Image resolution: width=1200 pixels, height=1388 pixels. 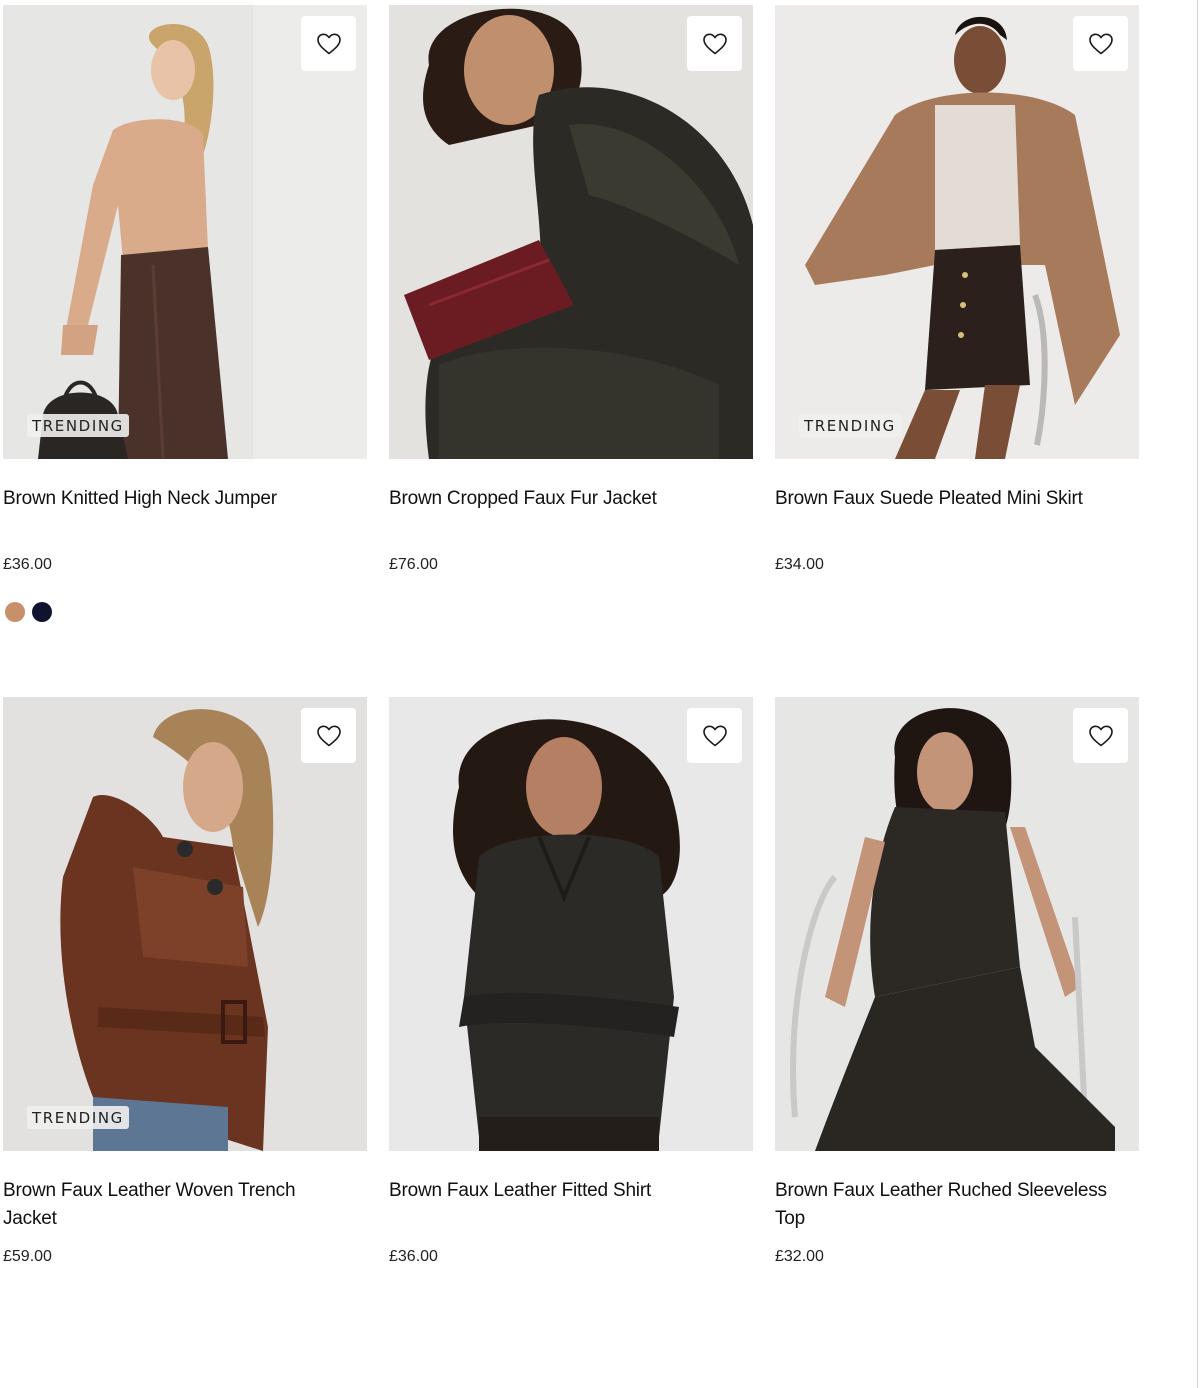 What do you see at coordinates (413, 564) in the screenshot?
I see `product-price: £76.00` at bounding box center [413, 564].